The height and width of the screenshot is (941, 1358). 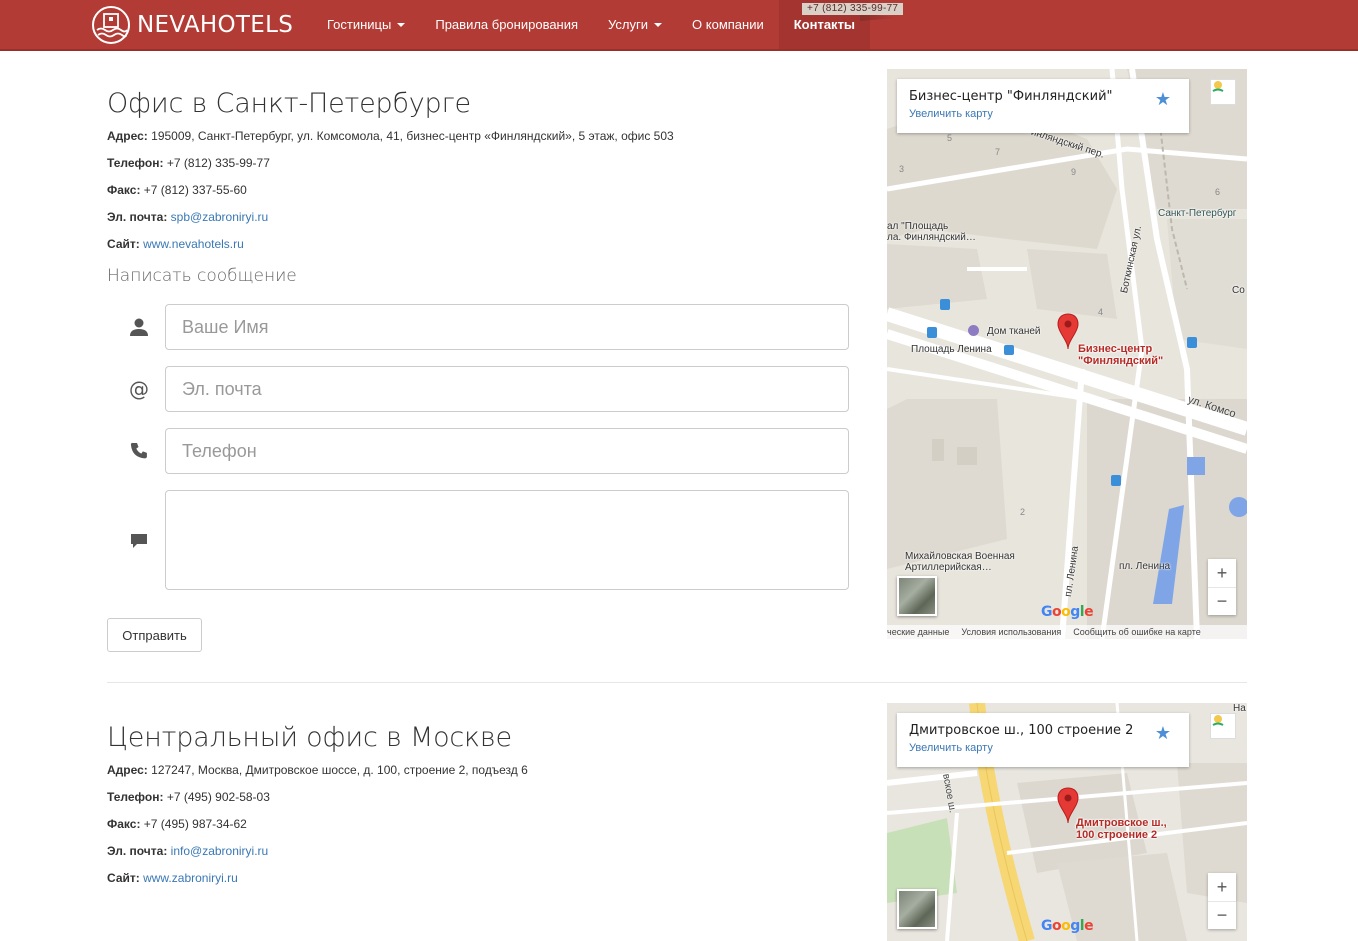 I want to click on phone-badge: +7 (812) 335-99-77, so click(x=853, y=9).